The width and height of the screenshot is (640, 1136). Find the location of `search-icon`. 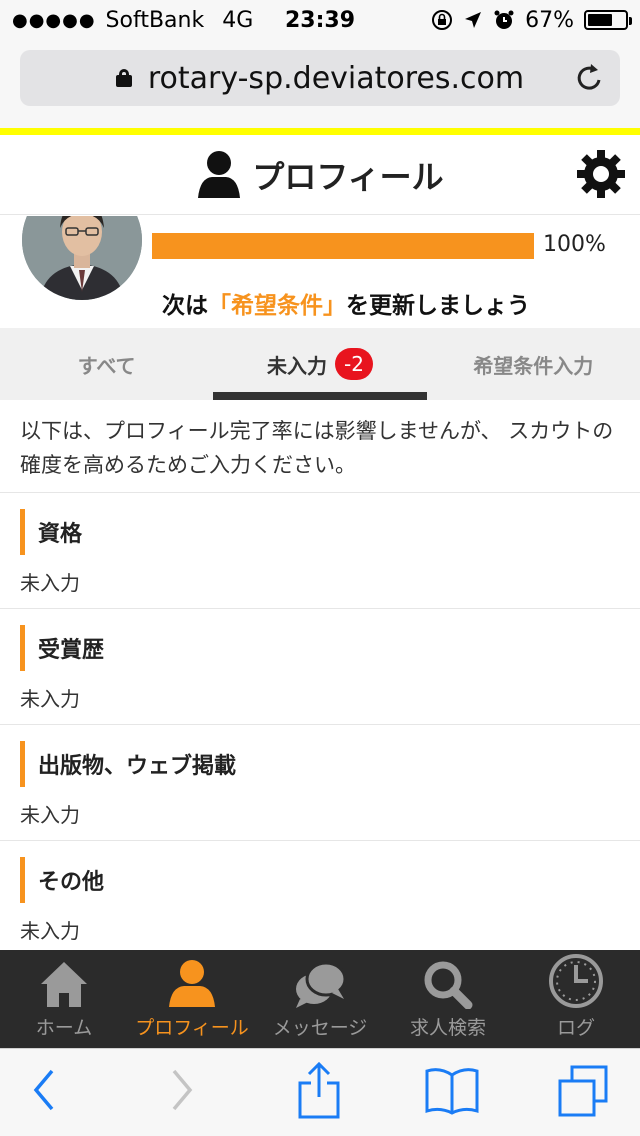

search-icon is located at coordinates (448, 985).